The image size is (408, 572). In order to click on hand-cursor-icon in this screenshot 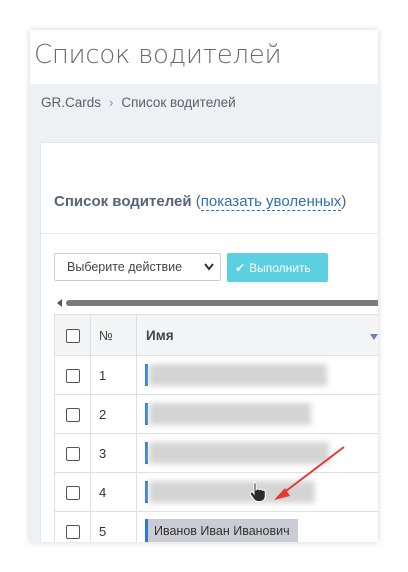, I will do `click(257, 491)`.